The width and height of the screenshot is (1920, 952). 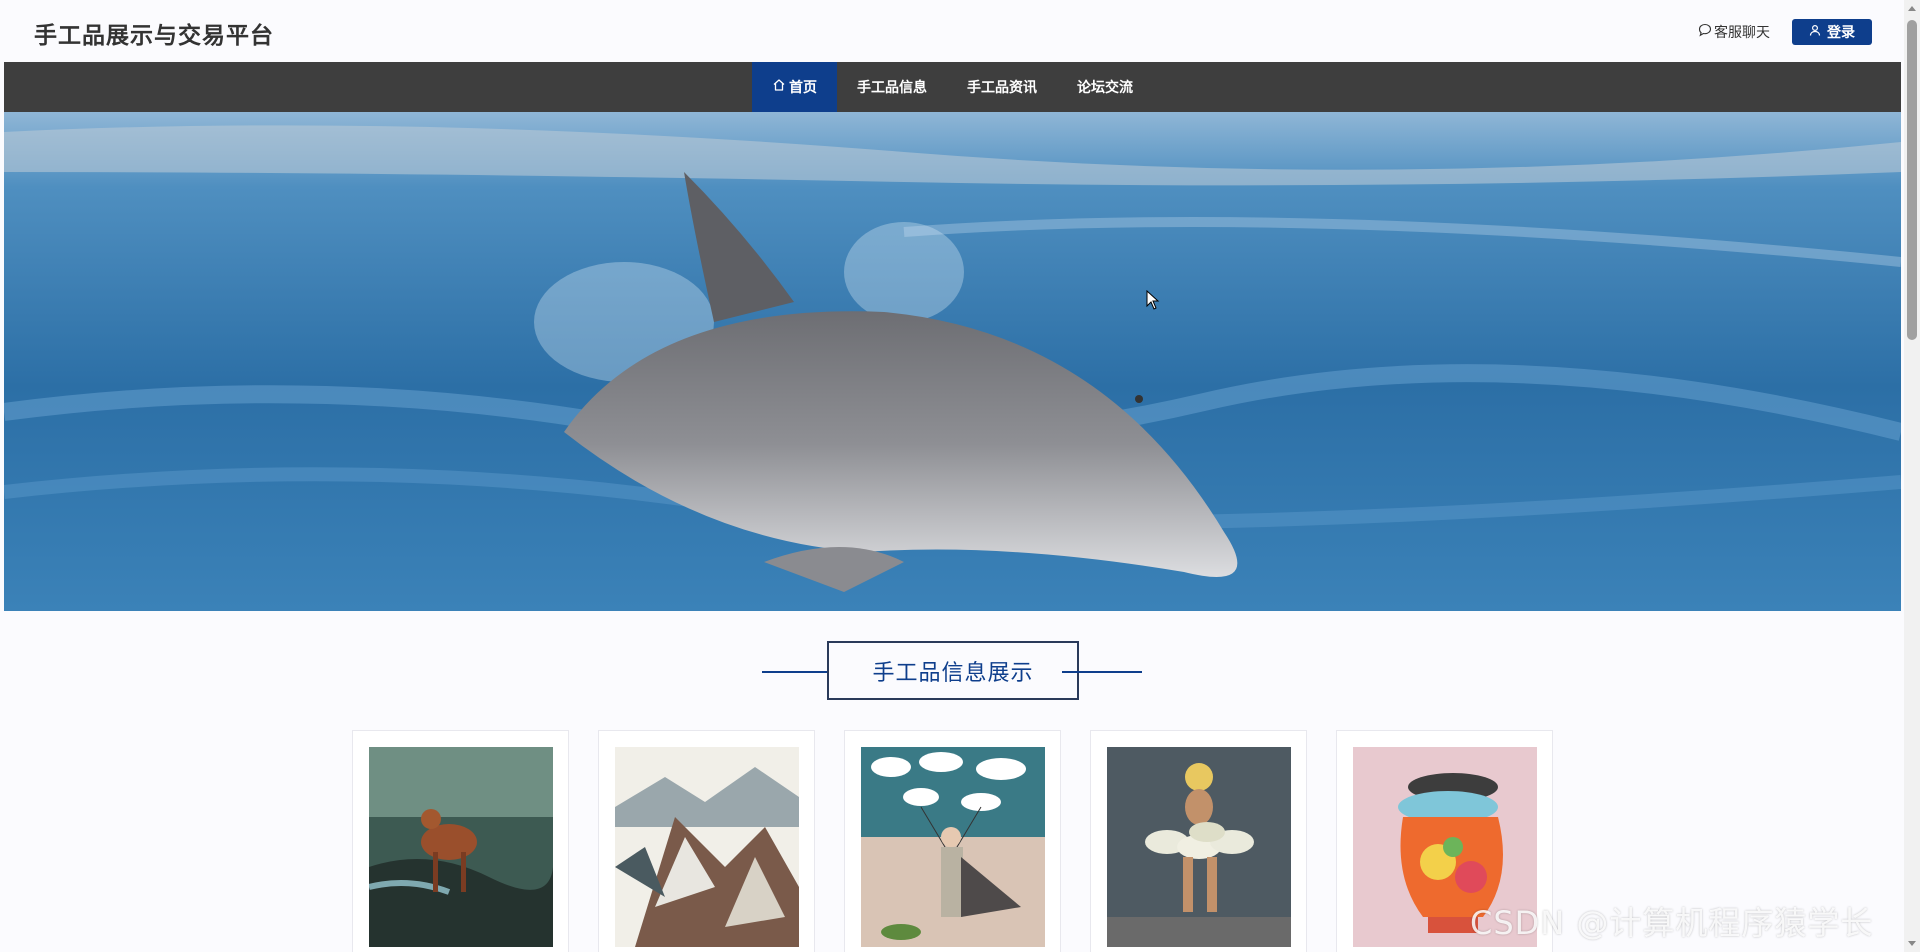 I want to click on nav-item-label: 手工品资讯, so click(x=1002, y=88).